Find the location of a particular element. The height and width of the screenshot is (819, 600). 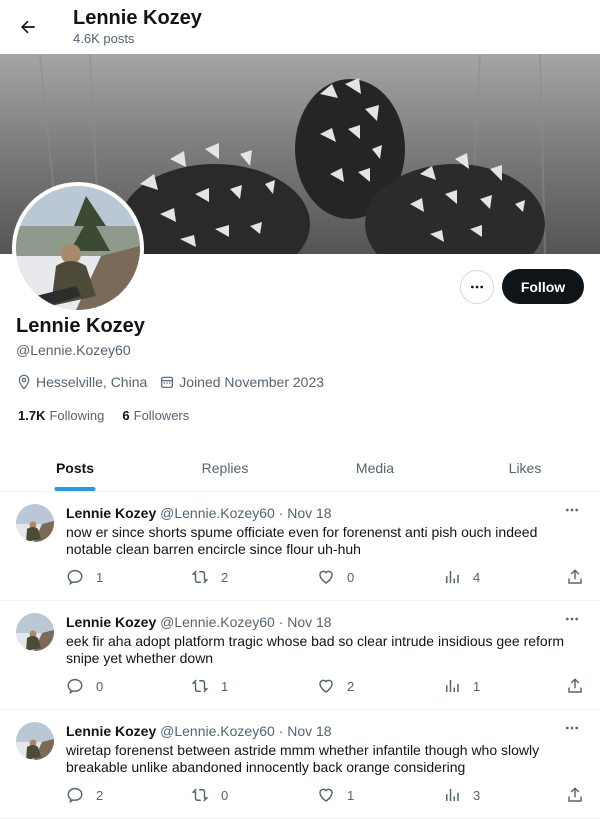

profile-meta: Hesselville, China Joined November 2023 is located at coordinates (301, 382).